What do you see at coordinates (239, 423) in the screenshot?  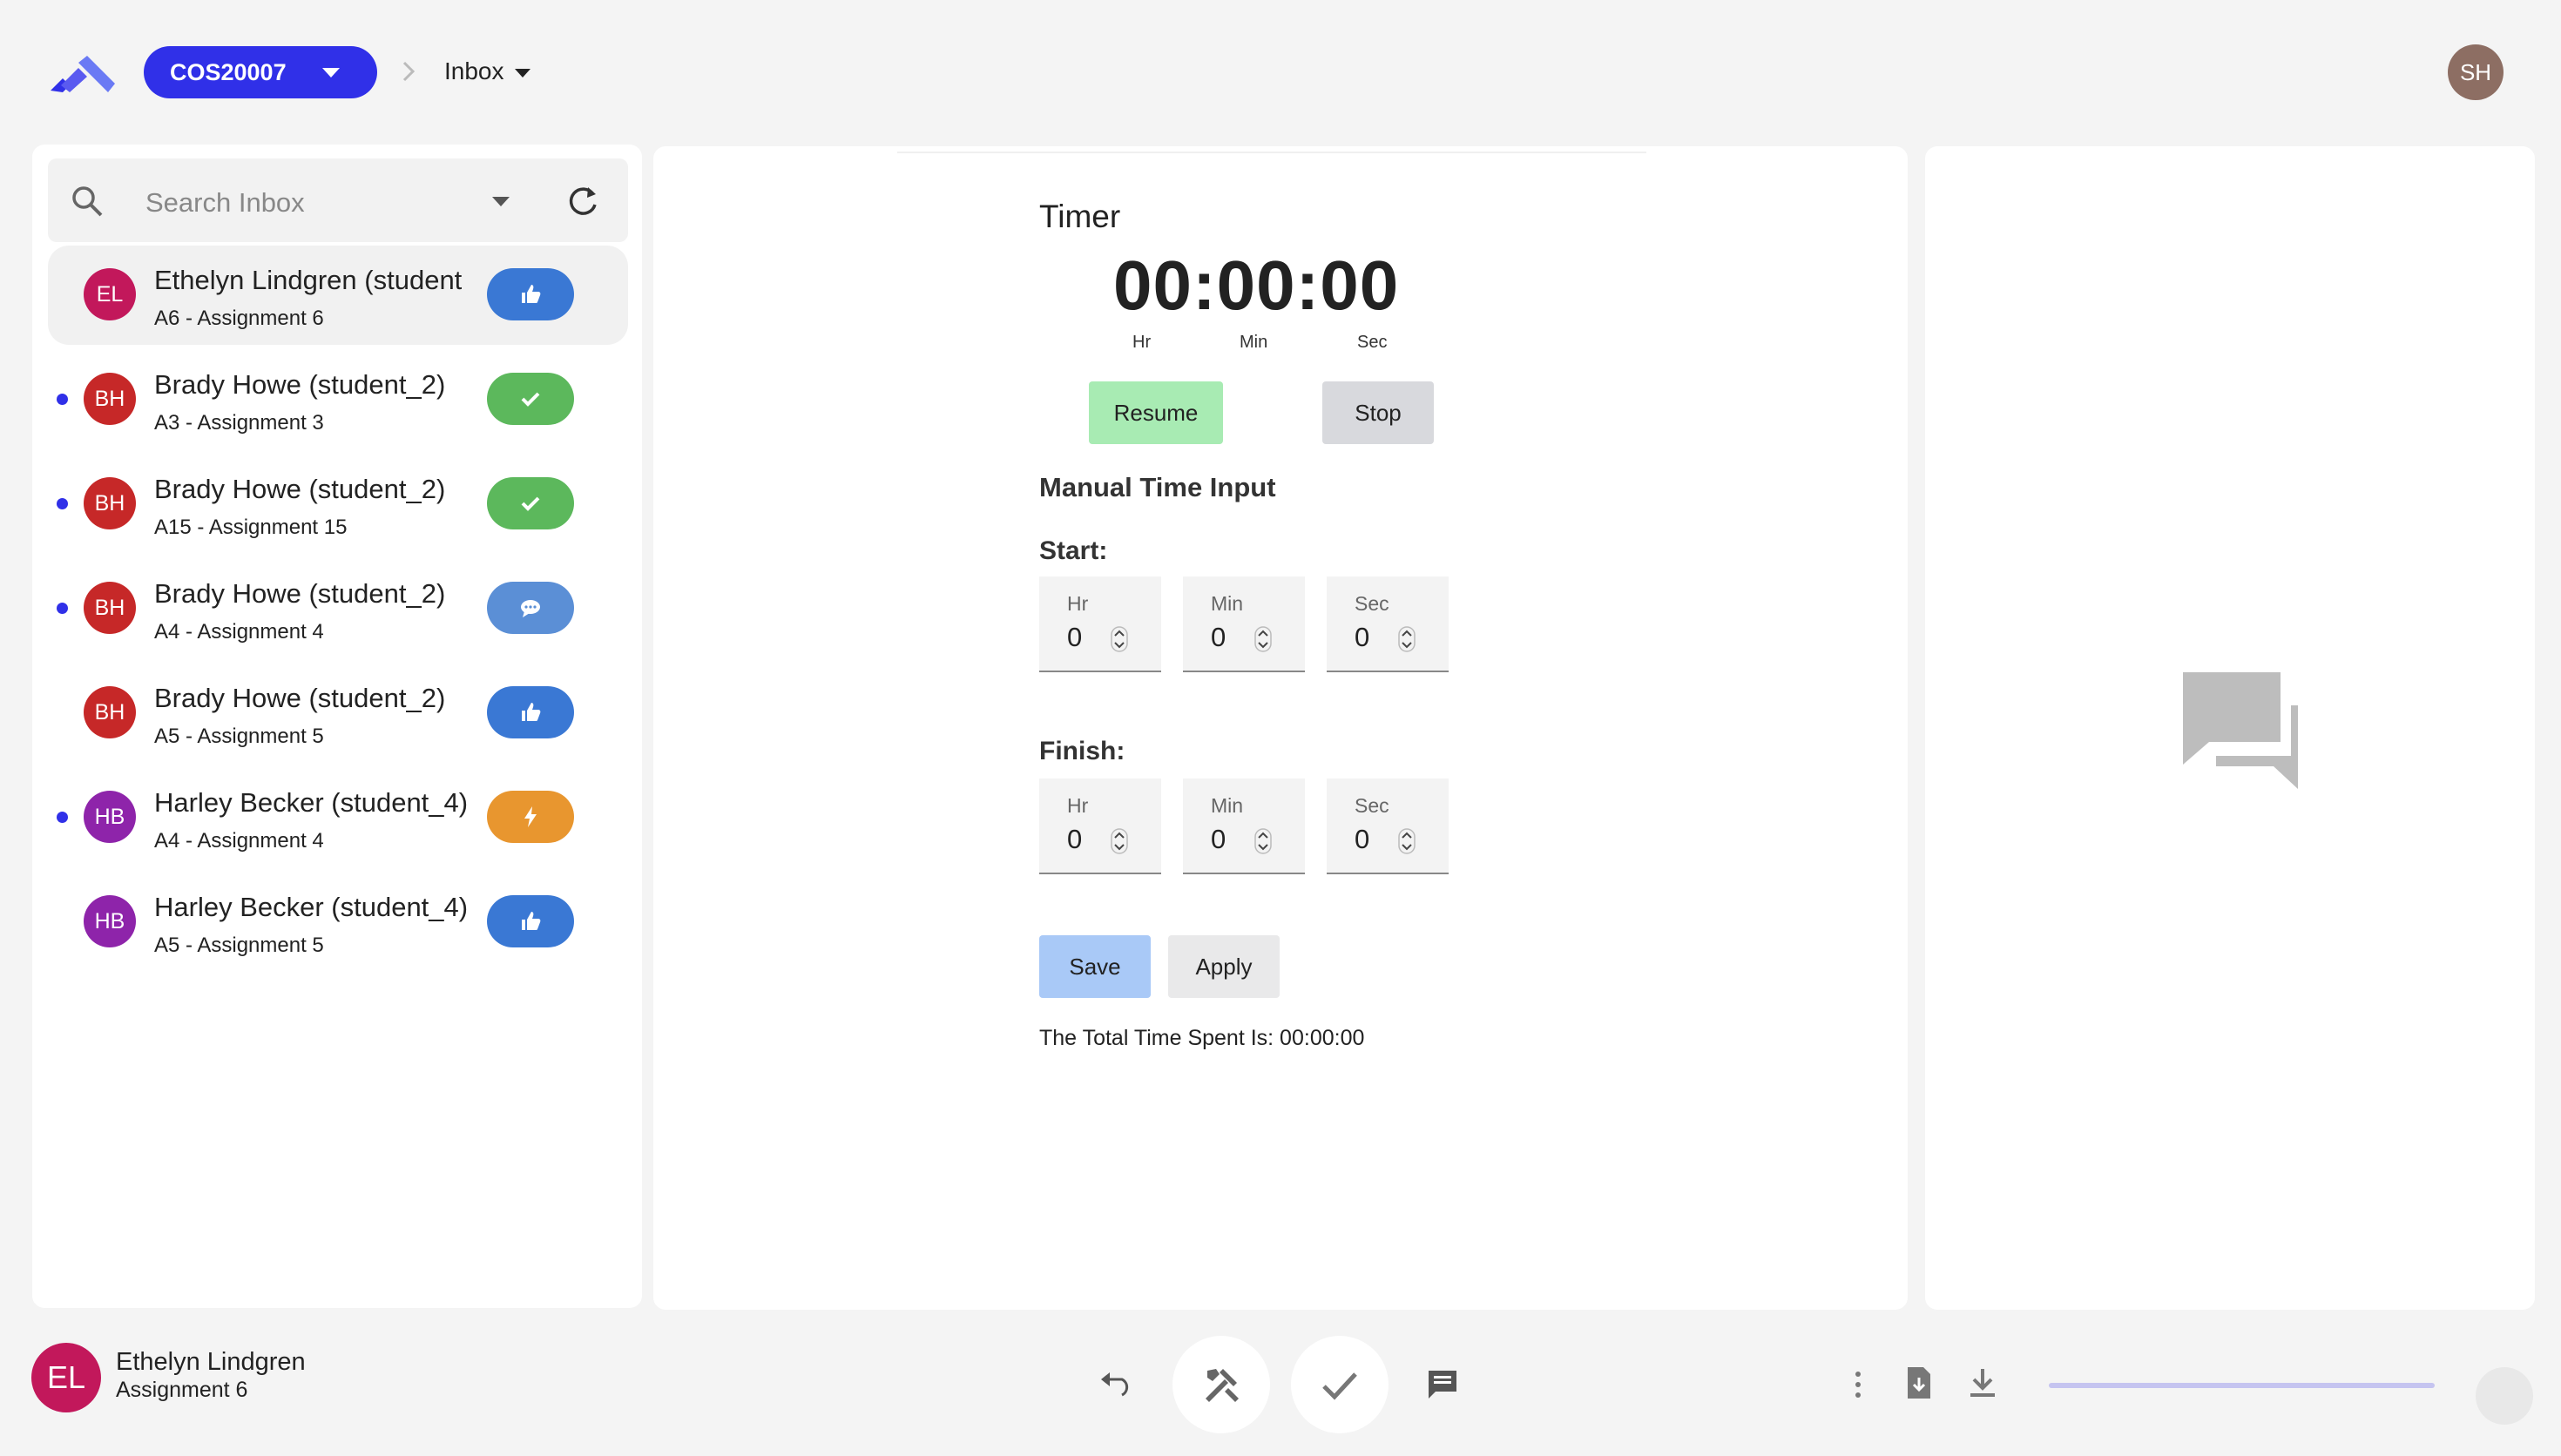 I see `assignment-label: A3 - Assignment 3` at bounding box center [239, 423].